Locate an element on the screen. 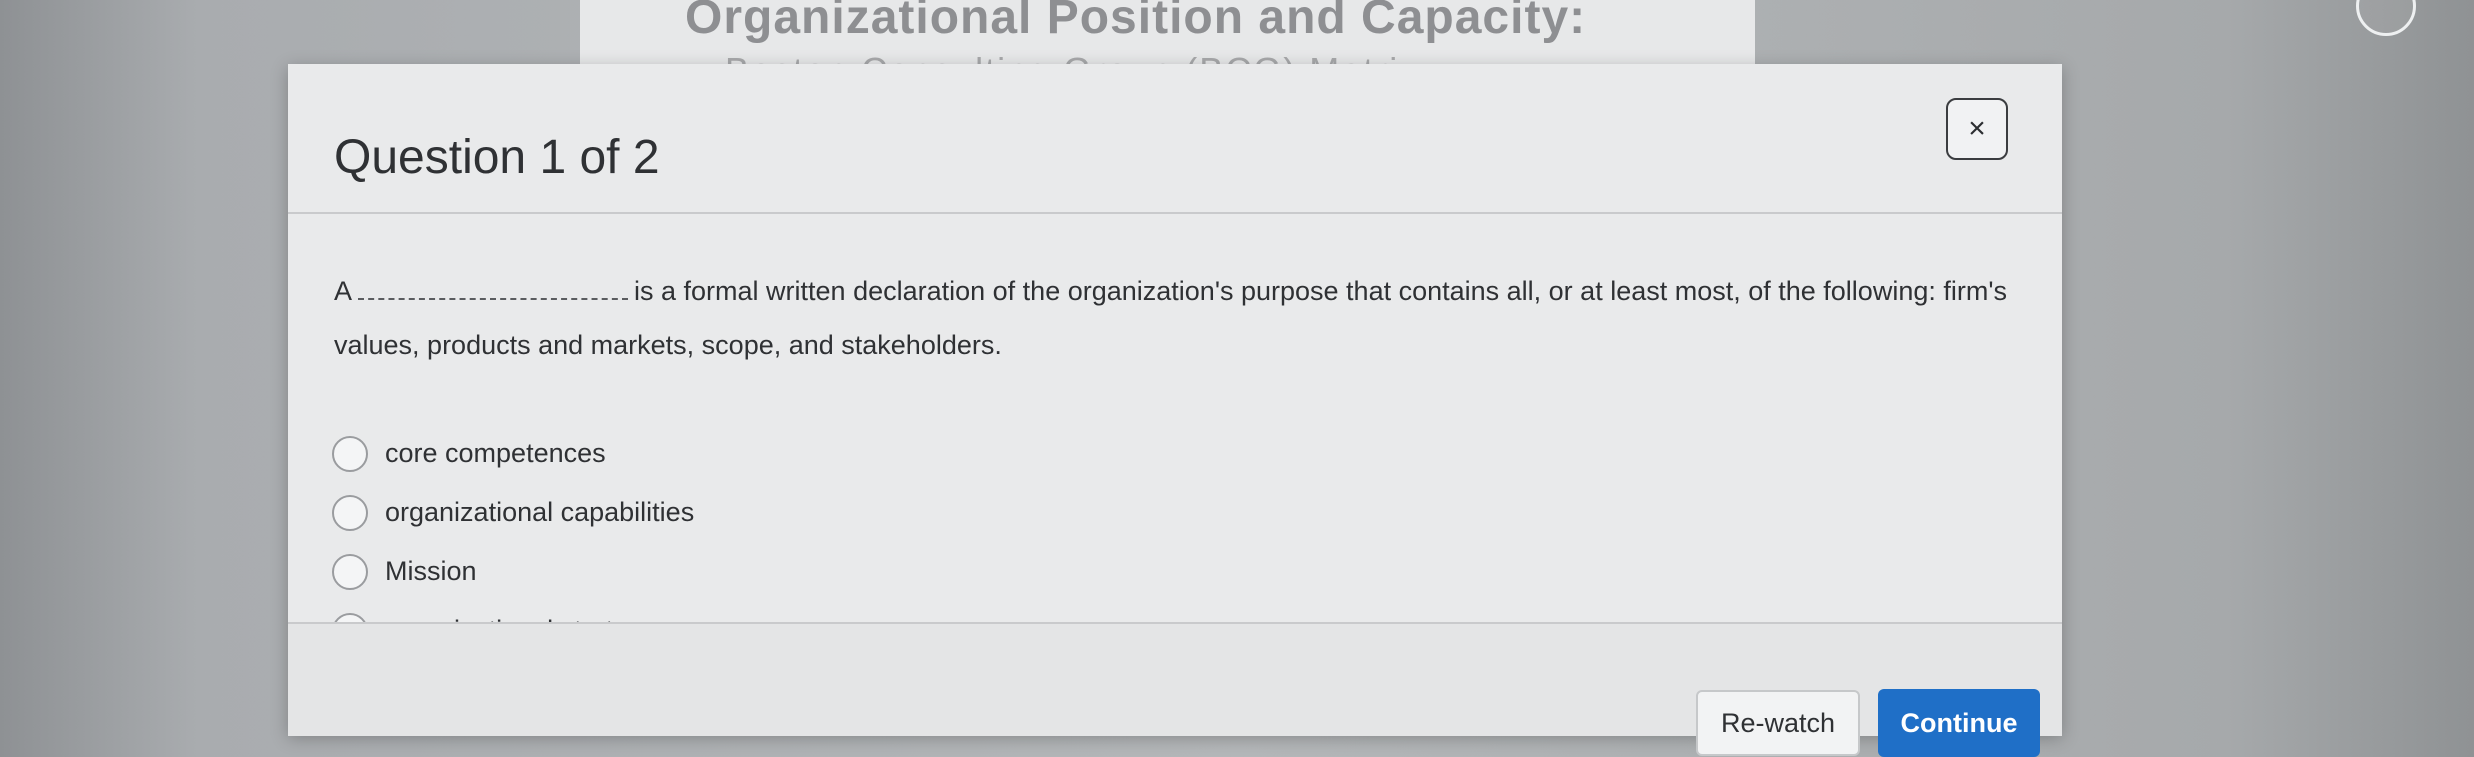  dialog-footer: Re-watch Continue is located at coordinates (1175, 689).